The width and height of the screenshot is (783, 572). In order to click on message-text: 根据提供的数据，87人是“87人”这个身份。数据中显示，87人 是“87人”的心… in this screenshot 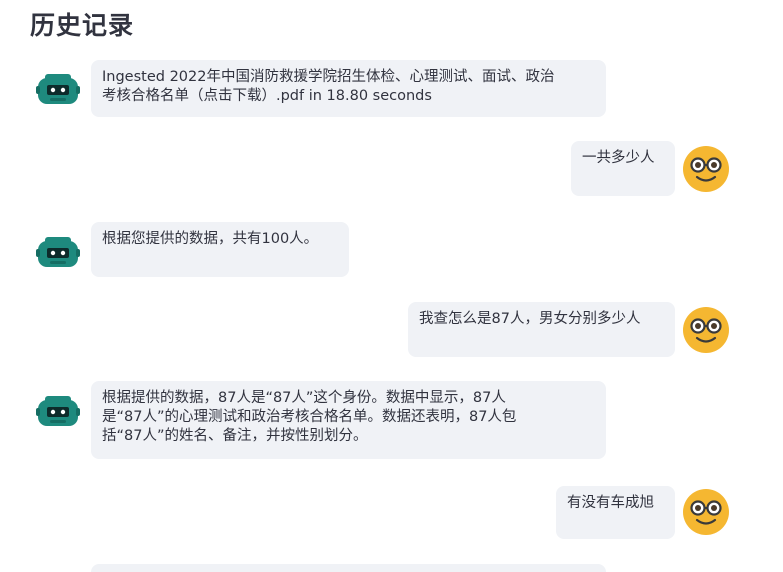, I will do `click(348, 420)`.